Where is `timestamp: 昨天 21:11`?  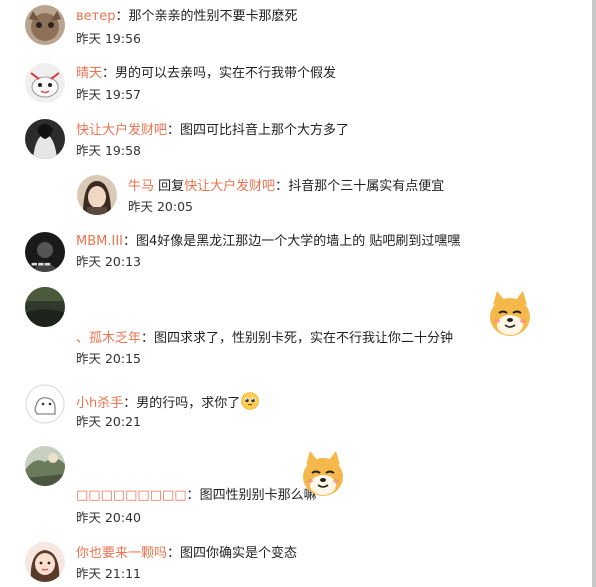
timestamp: 昨天 21:11 is located at coordinates (108, 573).